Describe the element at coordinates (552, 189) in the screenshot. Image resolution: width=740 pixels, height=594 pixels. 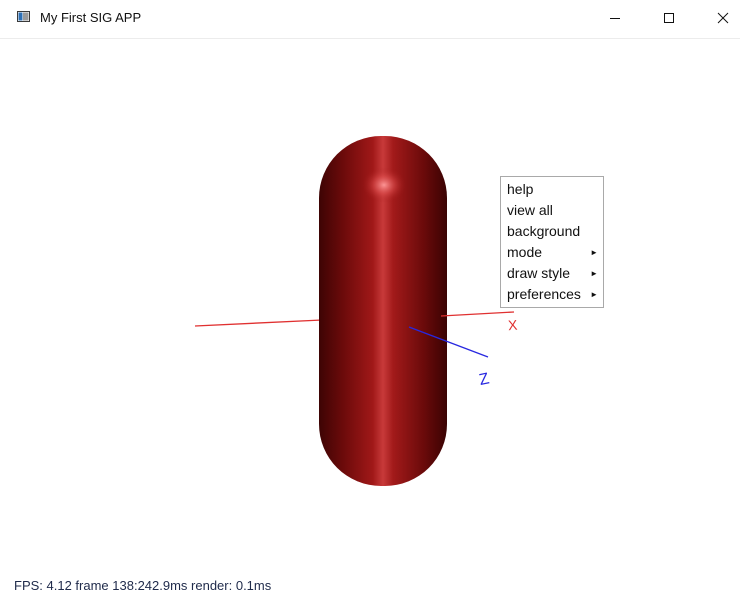
I see `menu-item-help: help` at that location.